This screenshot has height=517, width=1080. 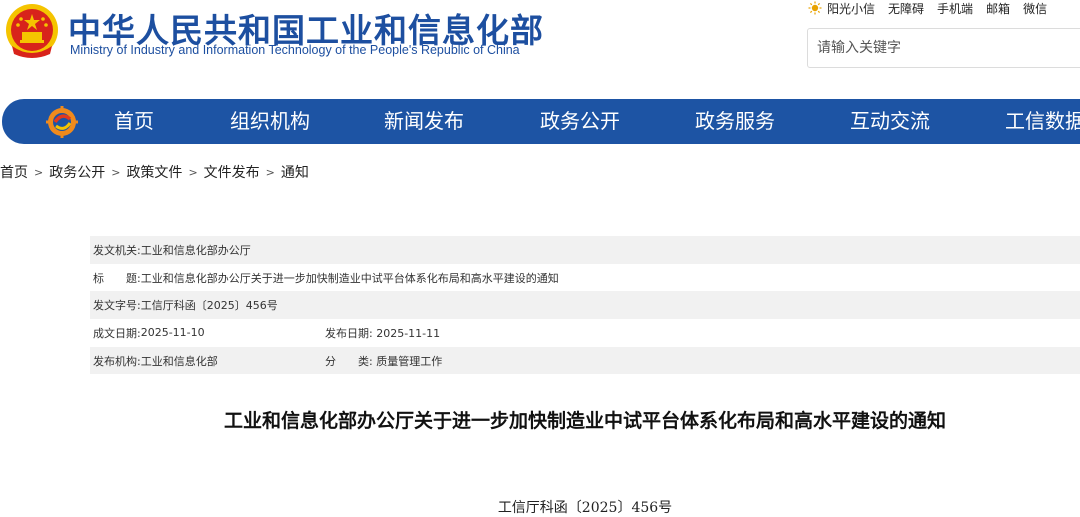 I want to click on info-label: 成文日期:, so click(x=117, y=333).